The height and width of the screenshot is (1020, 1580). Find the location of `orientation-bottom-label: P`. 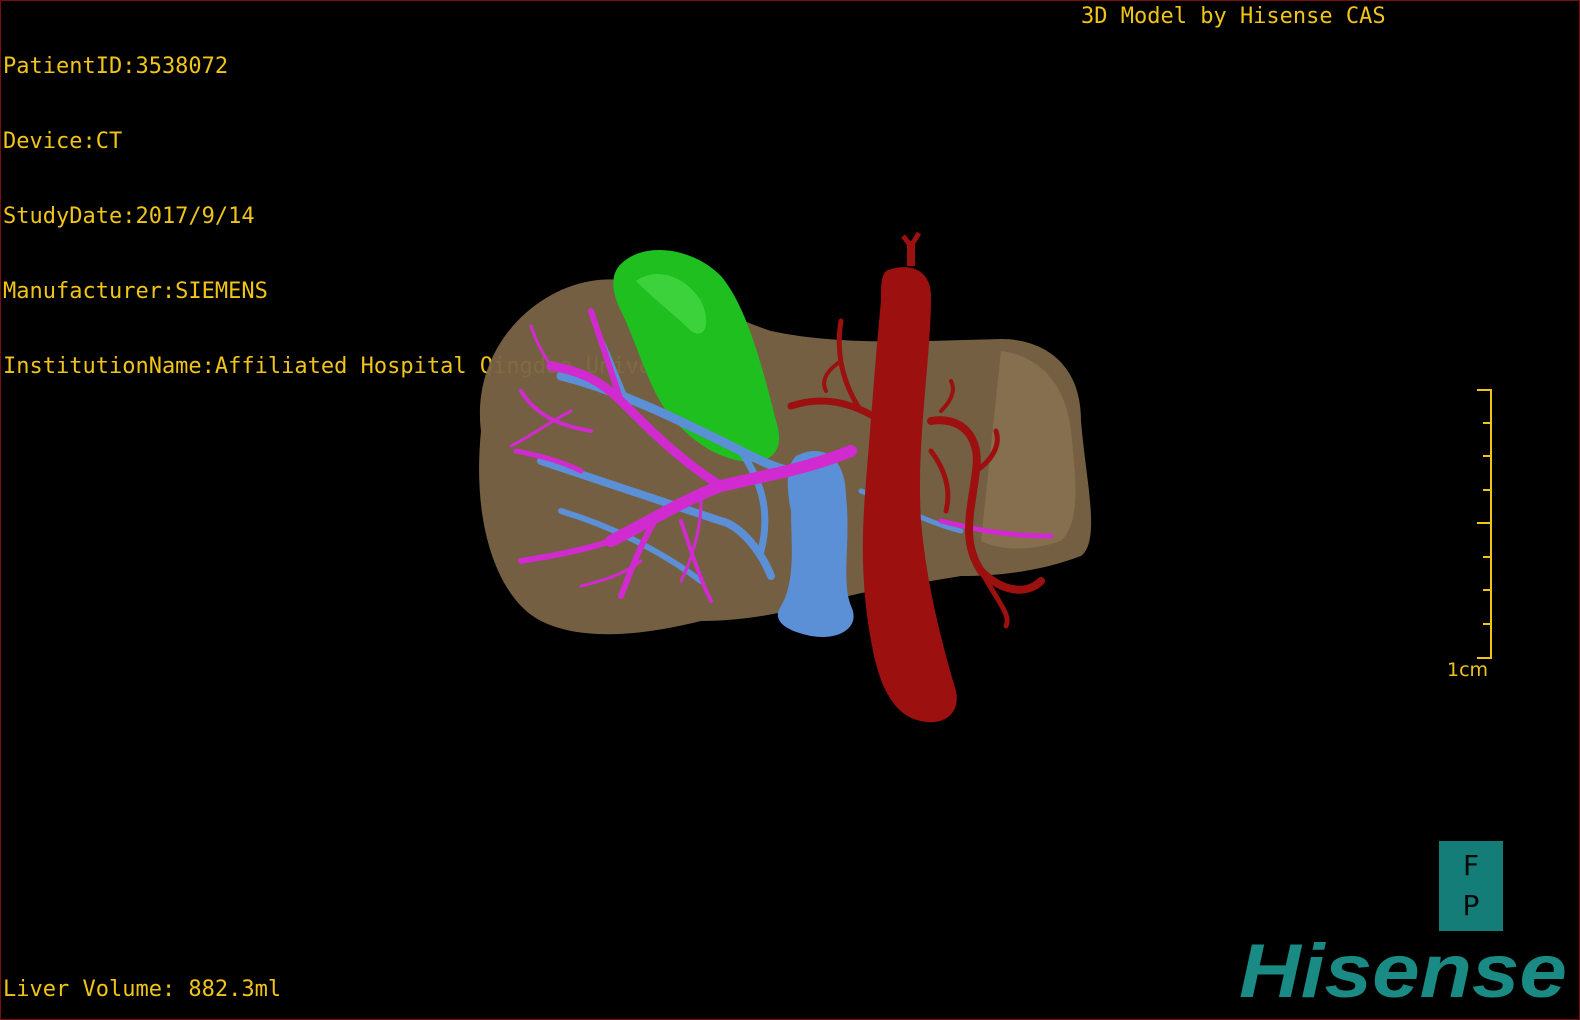

orientation-bottom-label: P is located at coordinates (1471, 905).